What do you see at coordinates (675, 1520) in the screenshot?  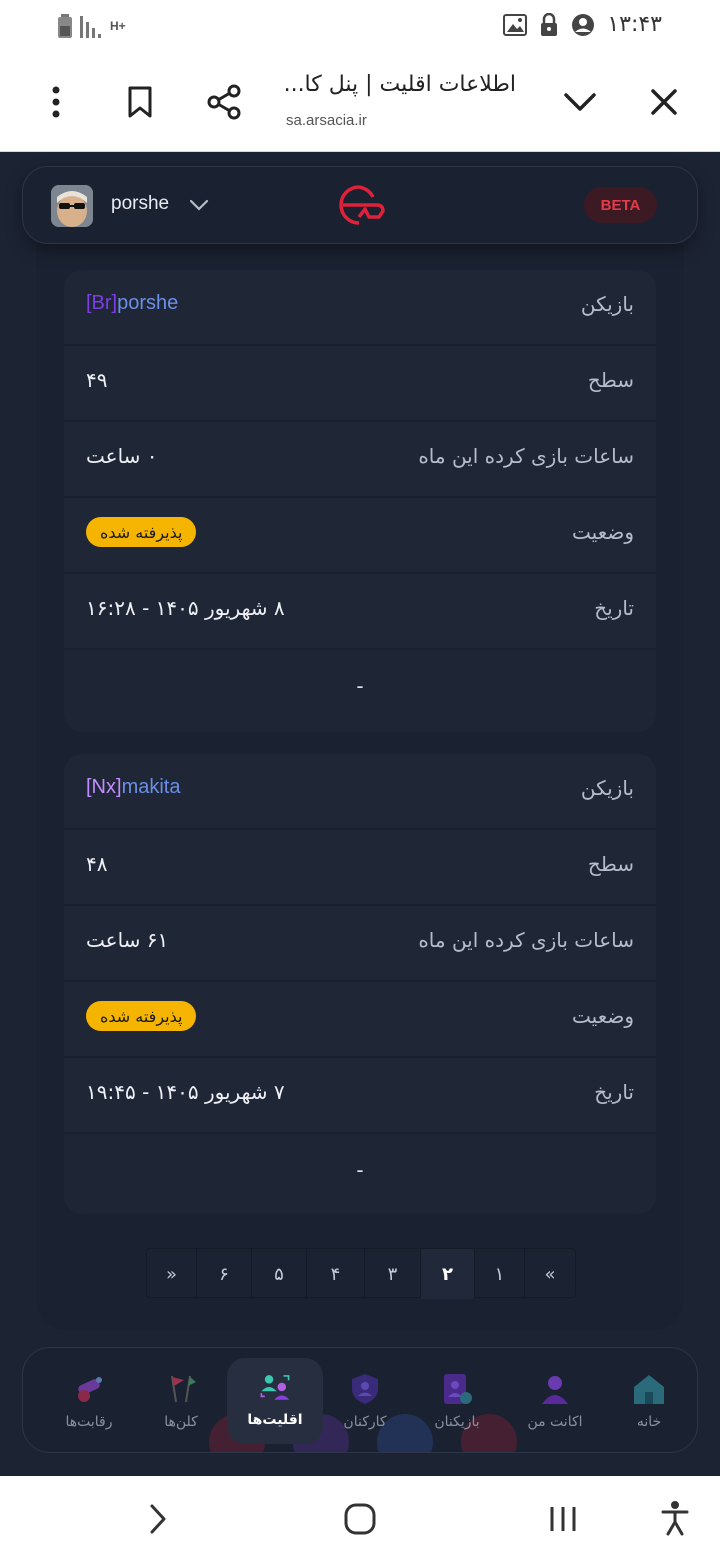 I see `accessibility-icon` at bounding box center [675, 1520].